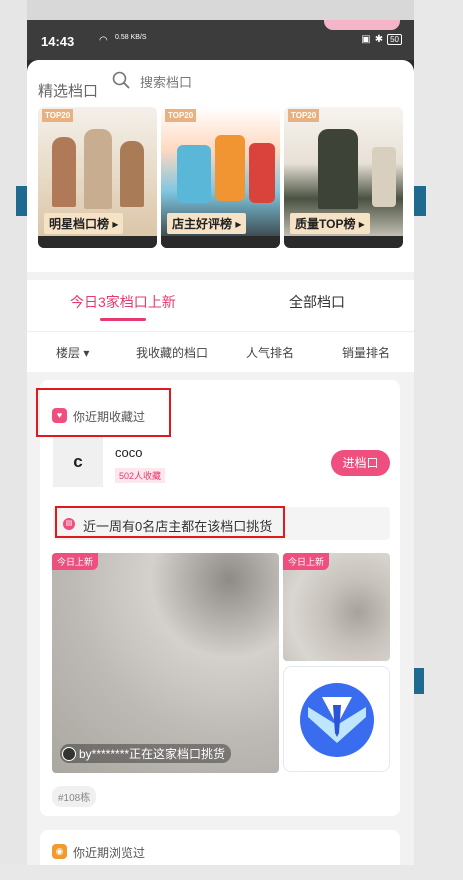 Image resolution: width=463 pixels, height=880 pixels. What do you see at coordinates (59, 851) in the screenshot?
I see `eye-icon: ◉` at bounding box center [59, 851].